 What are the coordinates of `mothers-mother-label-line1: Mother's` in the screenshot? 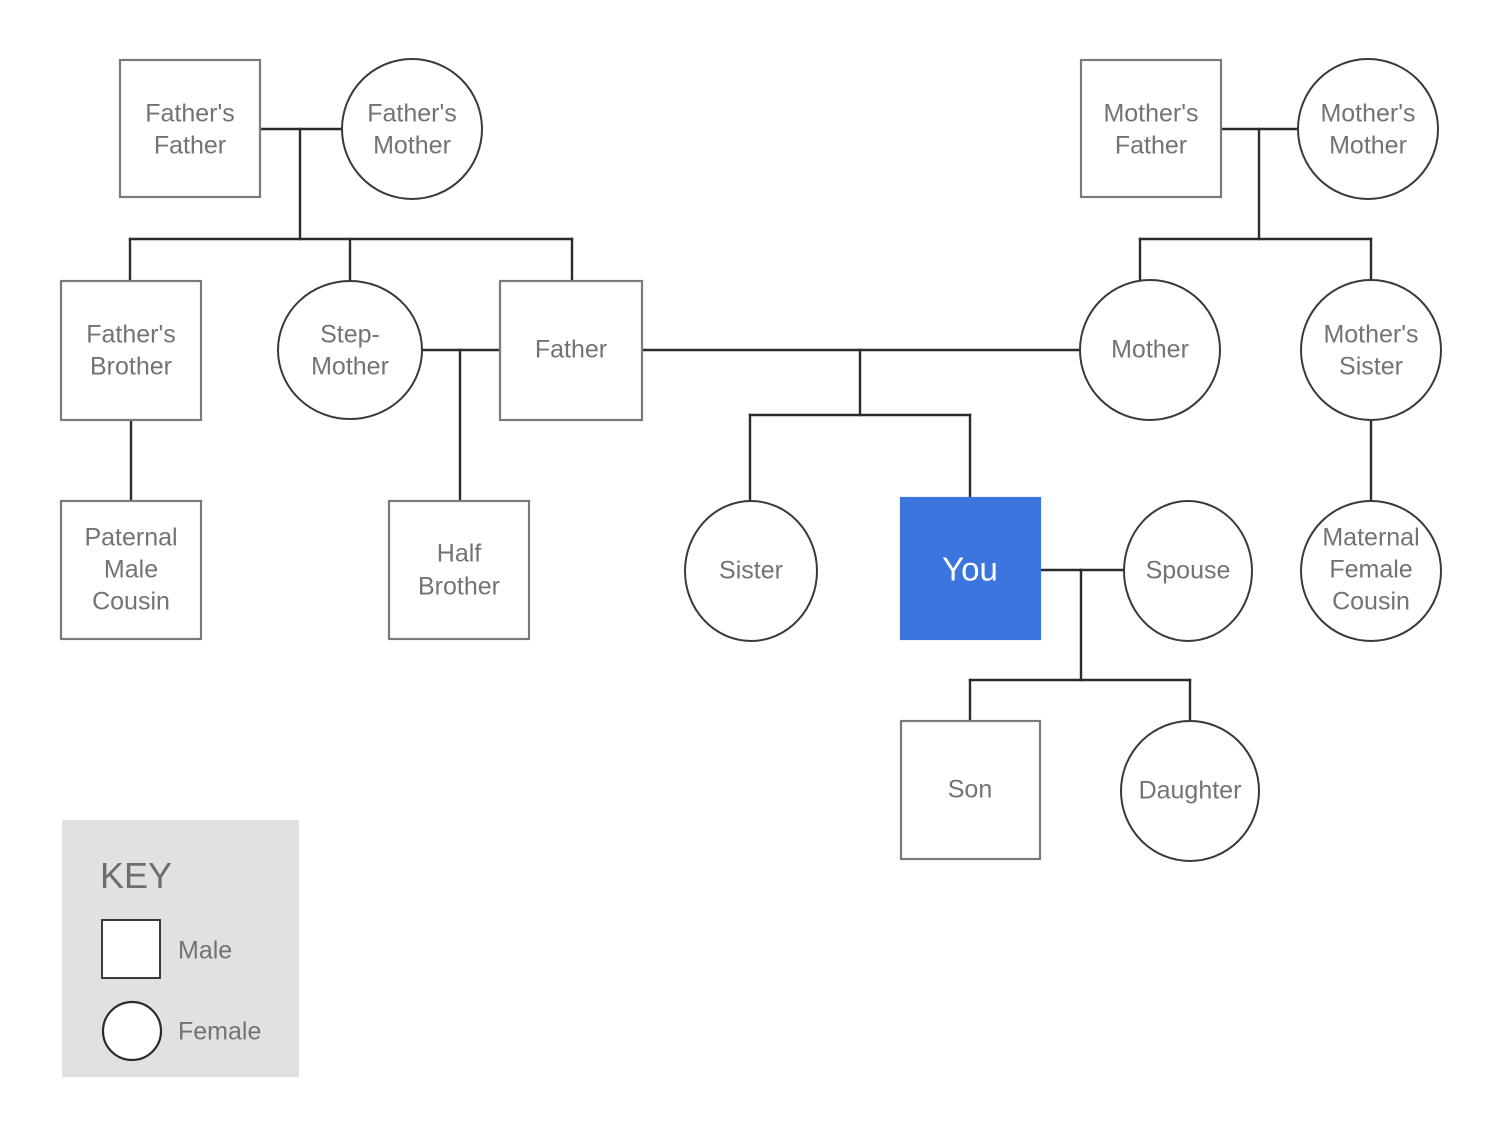 It's located at (1367, 114).